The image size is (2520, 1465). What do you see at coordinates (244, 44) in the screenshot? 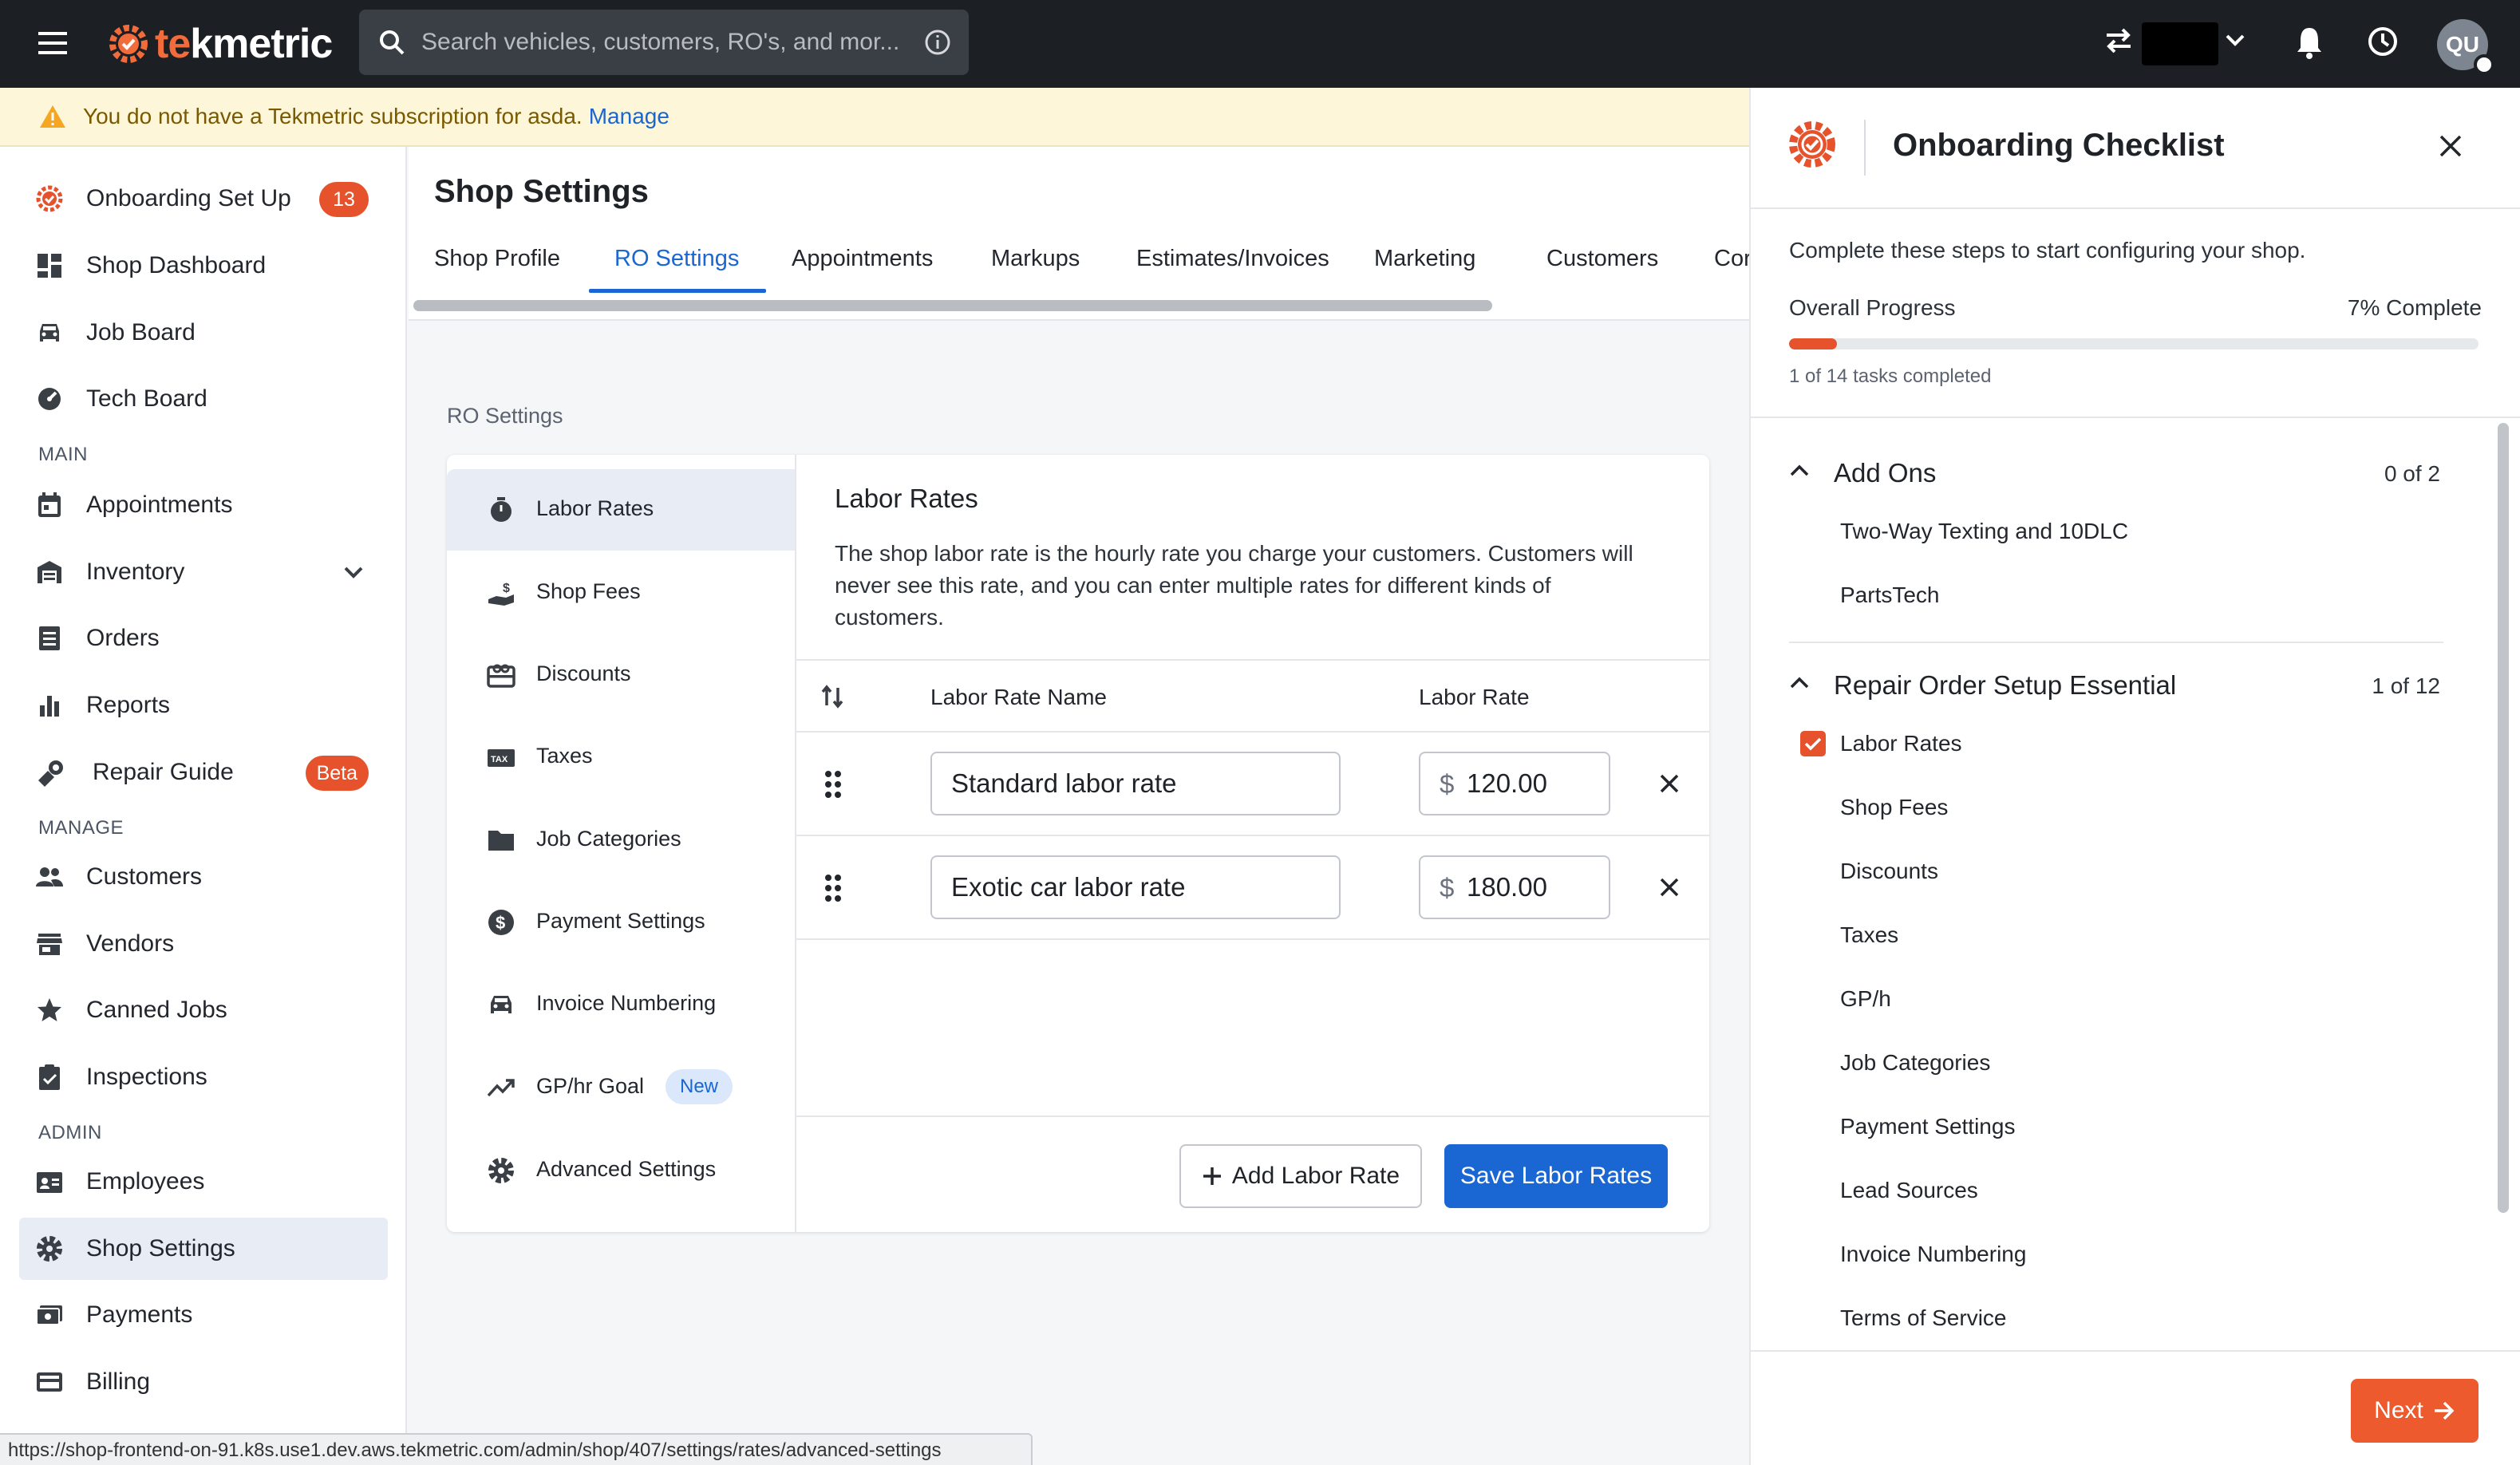
I see `logo-text: tekmetric` at bounding box center [244, 44].